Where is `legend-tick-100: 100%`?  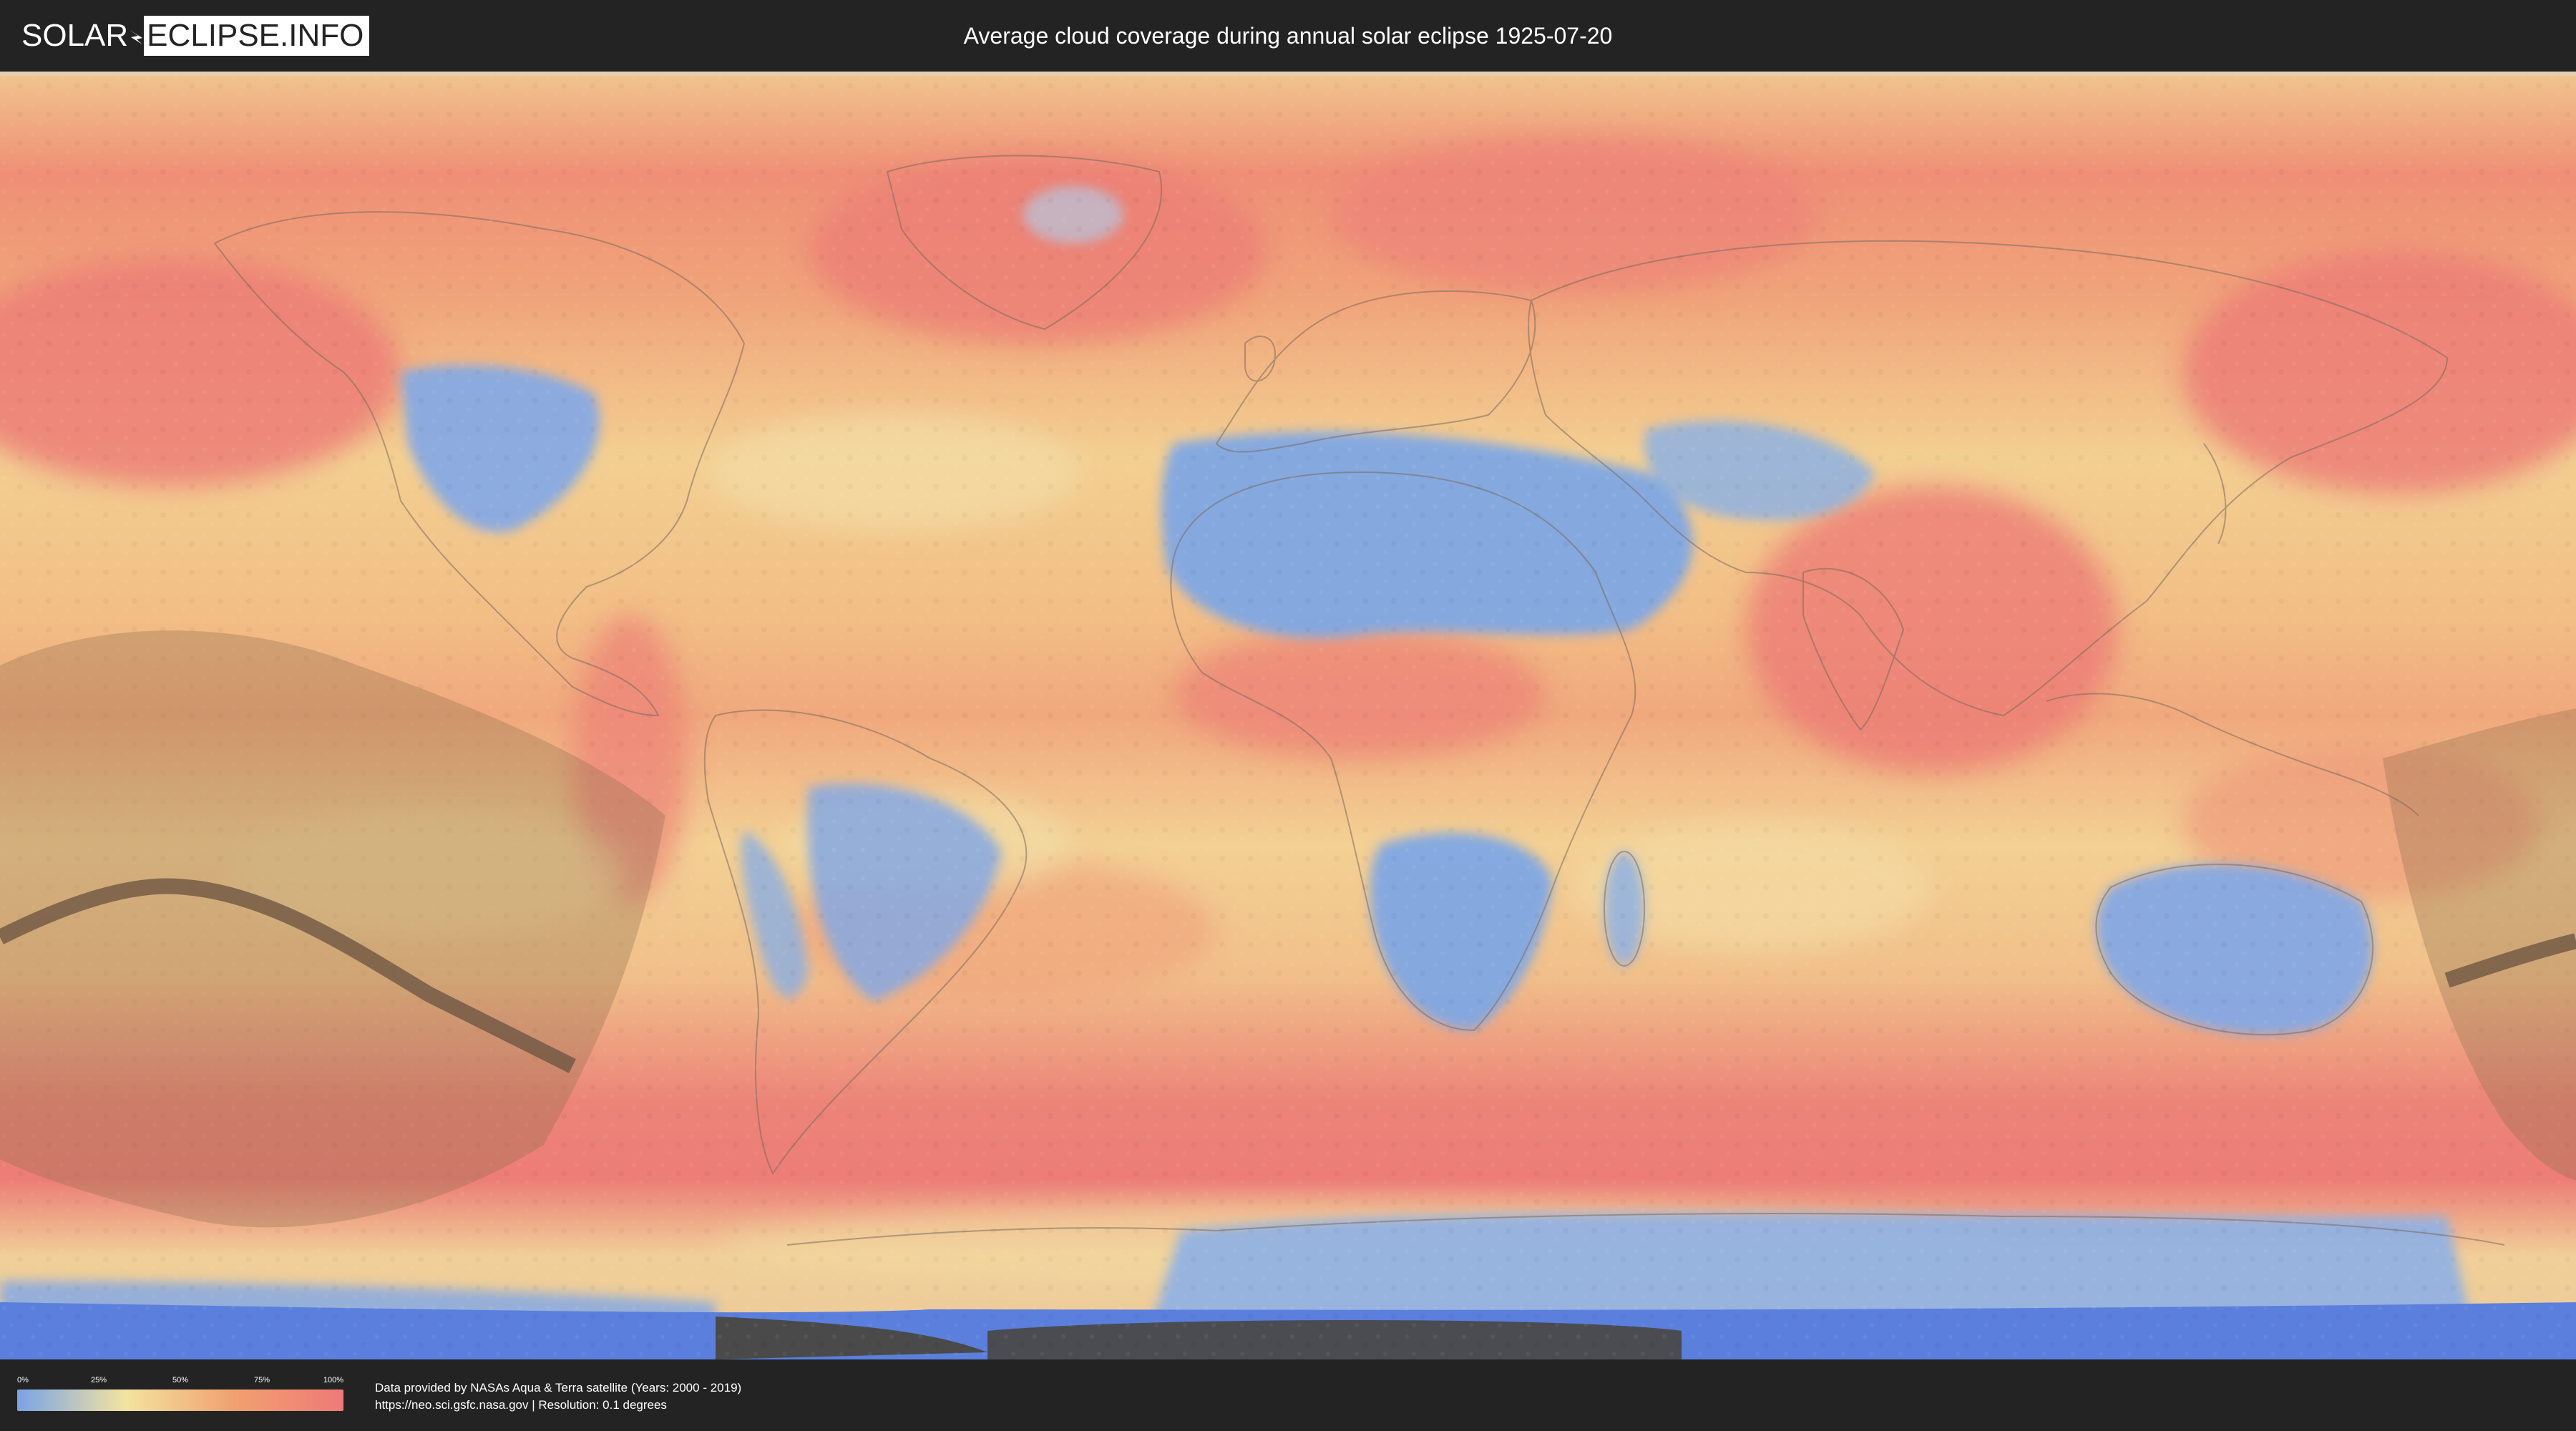
legend-tick-100: 100% is located at coordinates (333, 1380).